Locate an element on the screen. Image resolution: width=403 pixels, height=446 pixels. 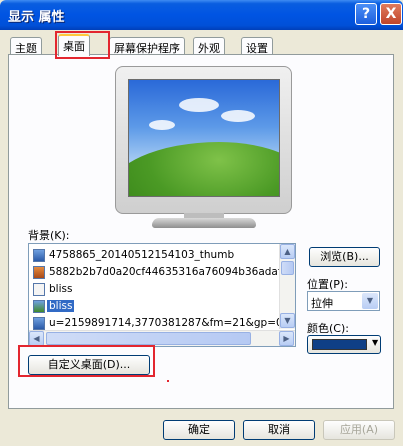
help-button: ? is located at coordinates (366, 14).